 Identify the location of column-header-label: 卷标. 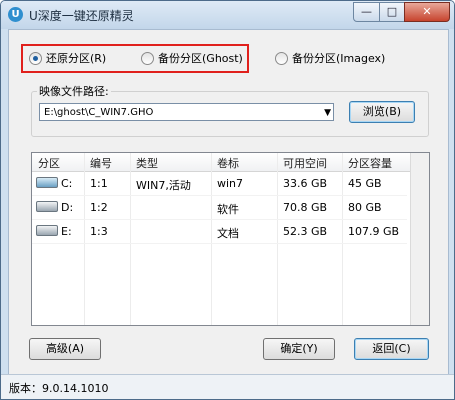
(228, 163).